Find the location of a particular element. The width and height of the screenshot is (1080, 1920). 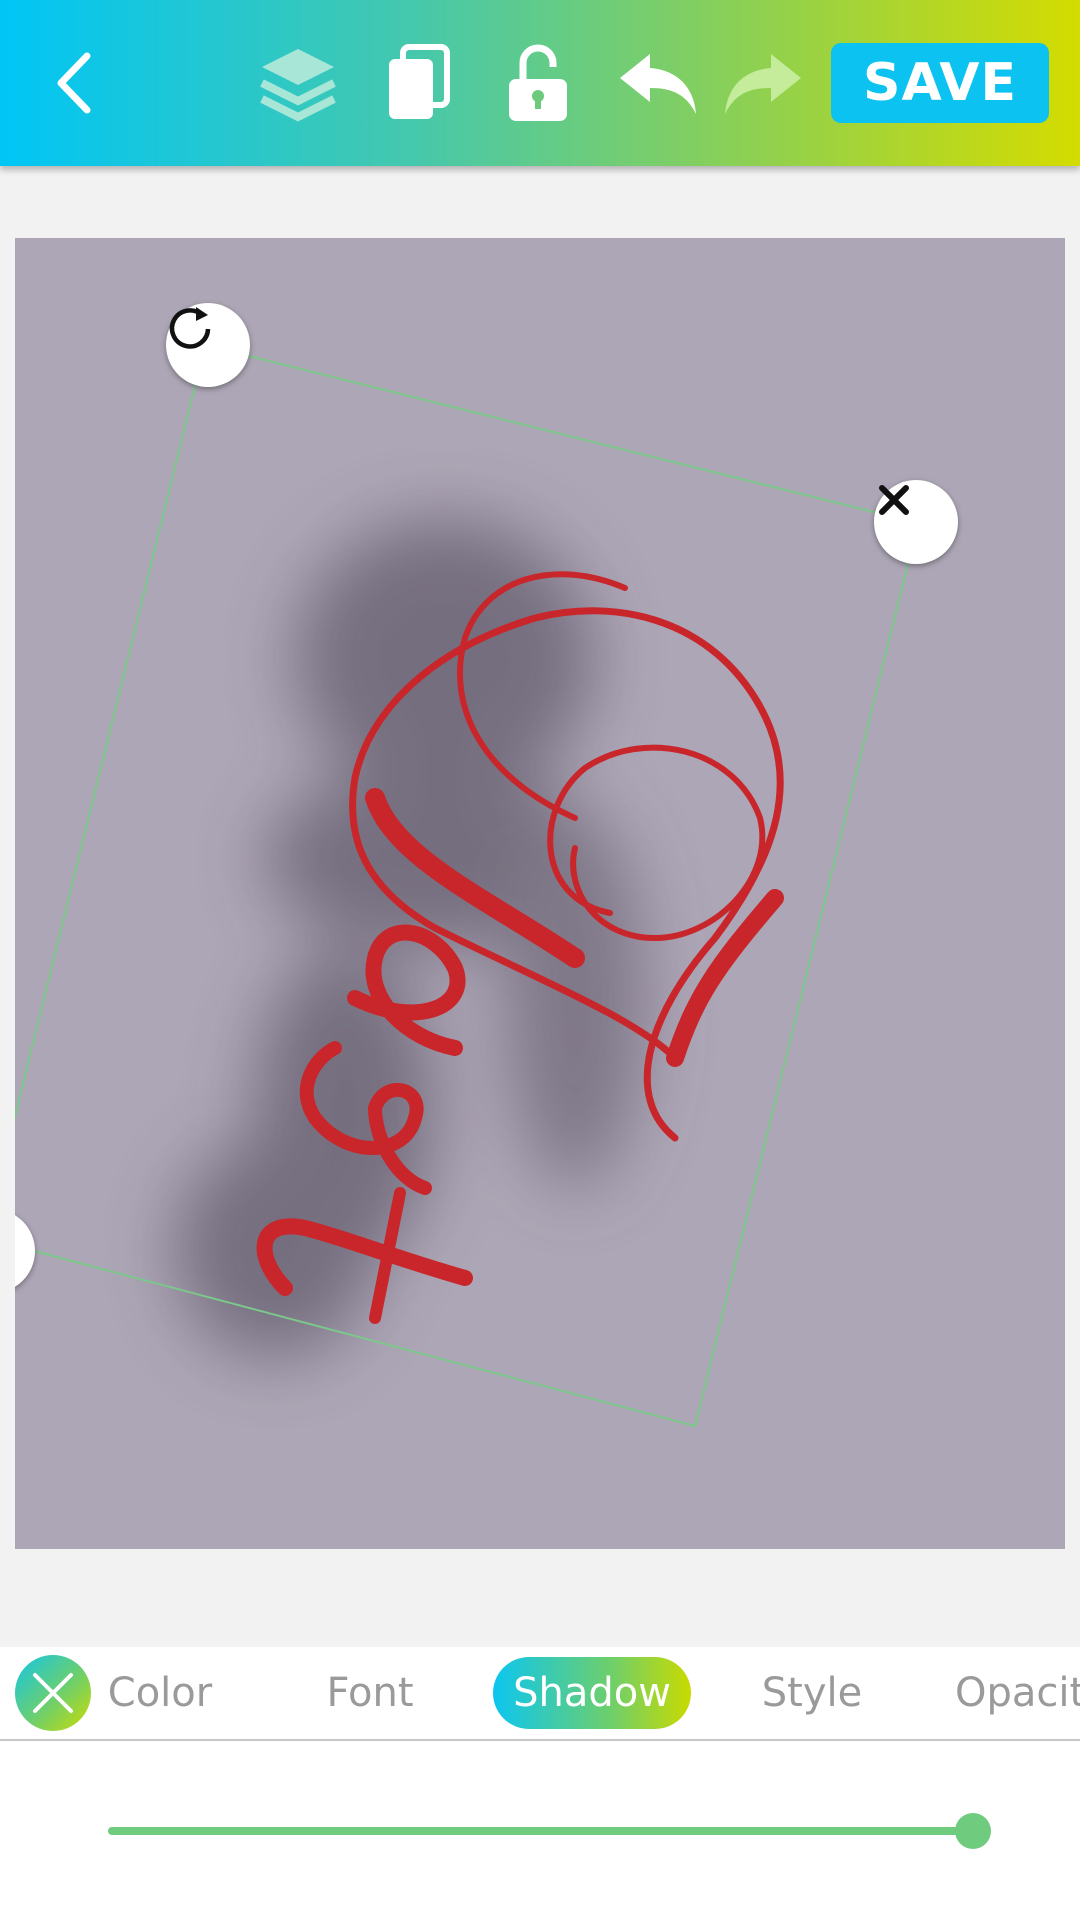

delete-icon is located at coordinates (894, 500).